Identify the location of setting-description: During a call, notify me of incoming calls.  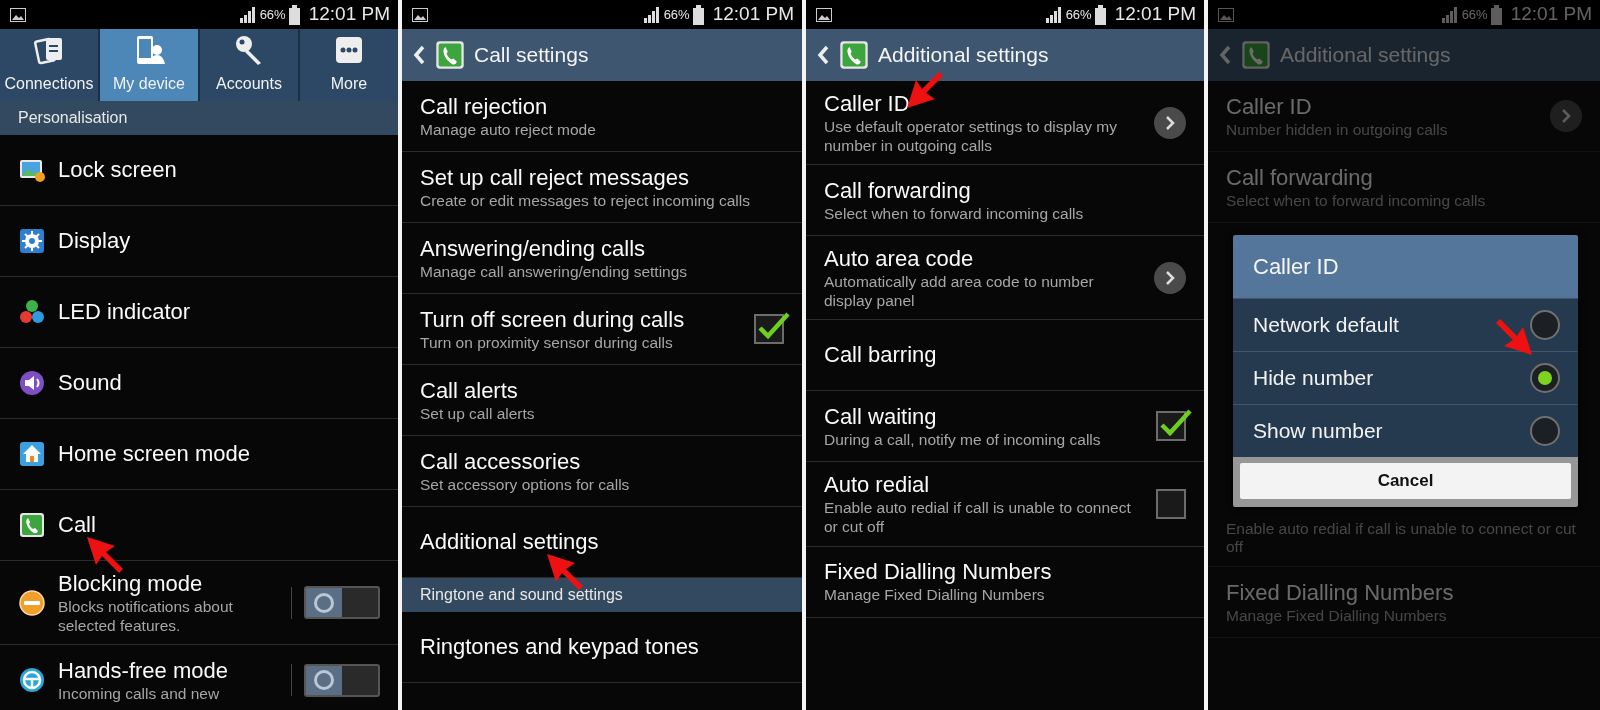
(963, 440).